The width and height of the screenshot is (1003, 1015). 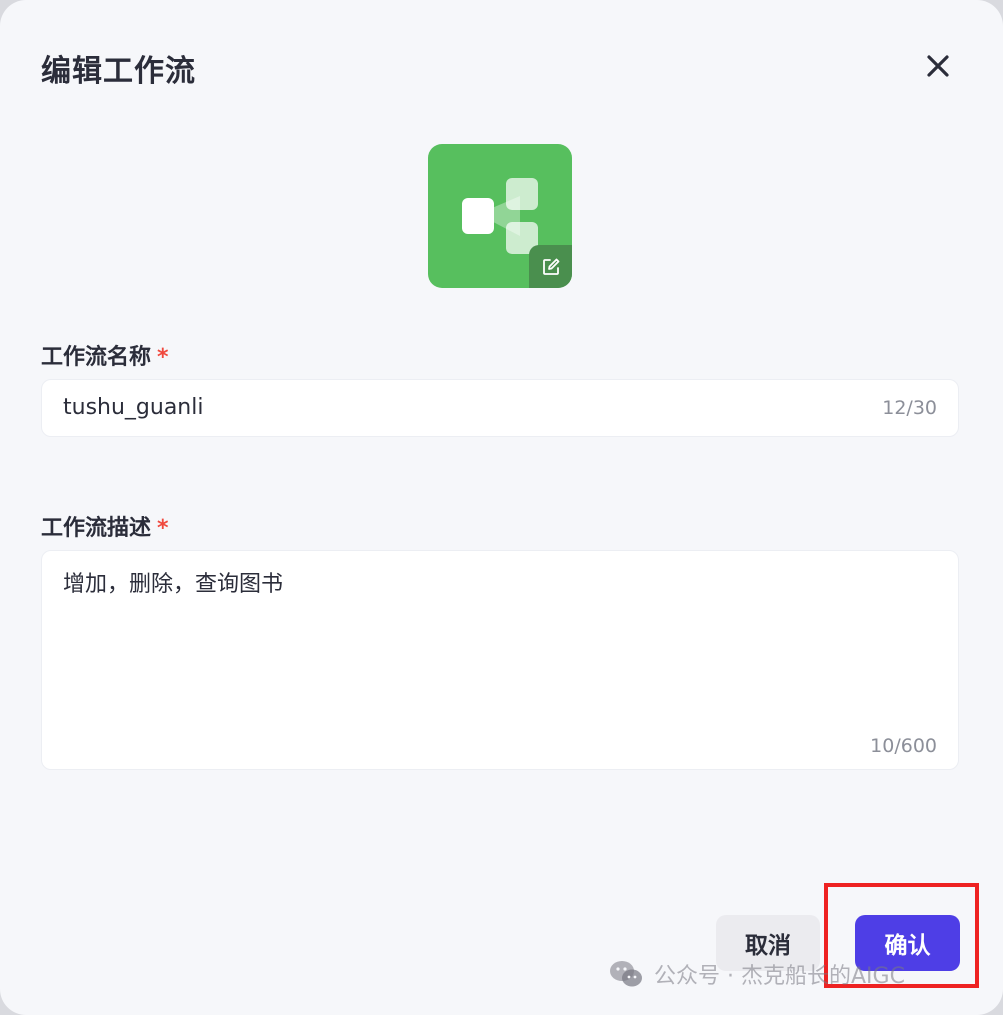 What do you see at coordinates (500, 408) in the screenshot?
I see `name-input: tushu_guanli 12/30` at bounding box center [500, 408].